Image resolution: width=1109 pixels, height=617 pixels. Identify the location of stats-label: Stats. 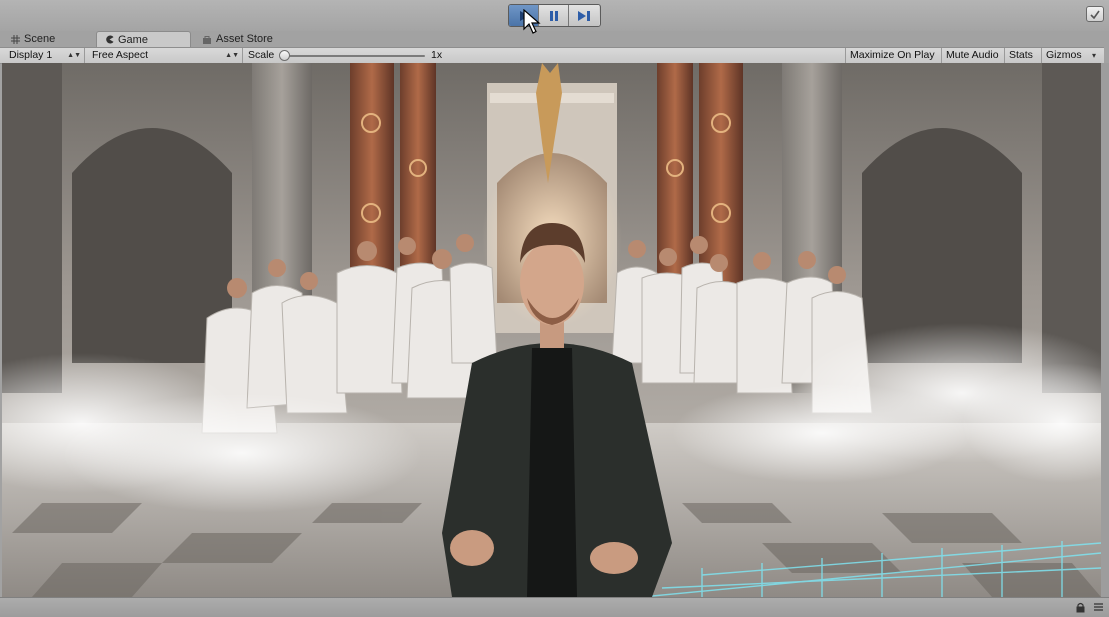
(1021, 55).